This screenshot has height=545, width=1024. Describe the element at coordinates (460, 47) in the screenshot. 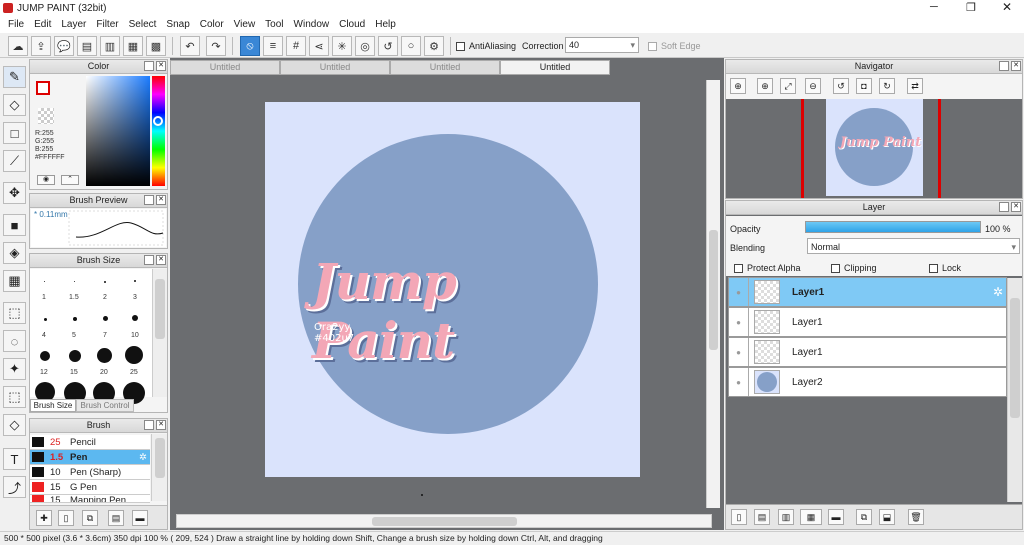

I see `antialiasing-checkbox` at that location.